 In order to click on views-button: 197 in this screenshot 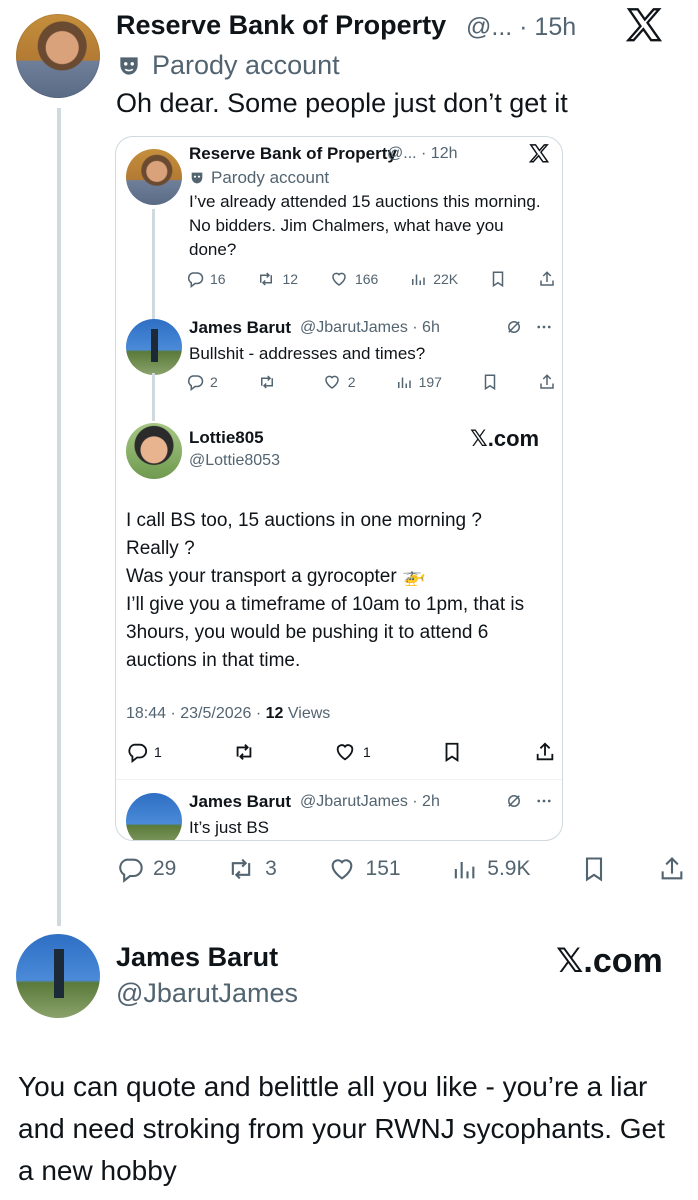, I will do `click(418, 382)`.